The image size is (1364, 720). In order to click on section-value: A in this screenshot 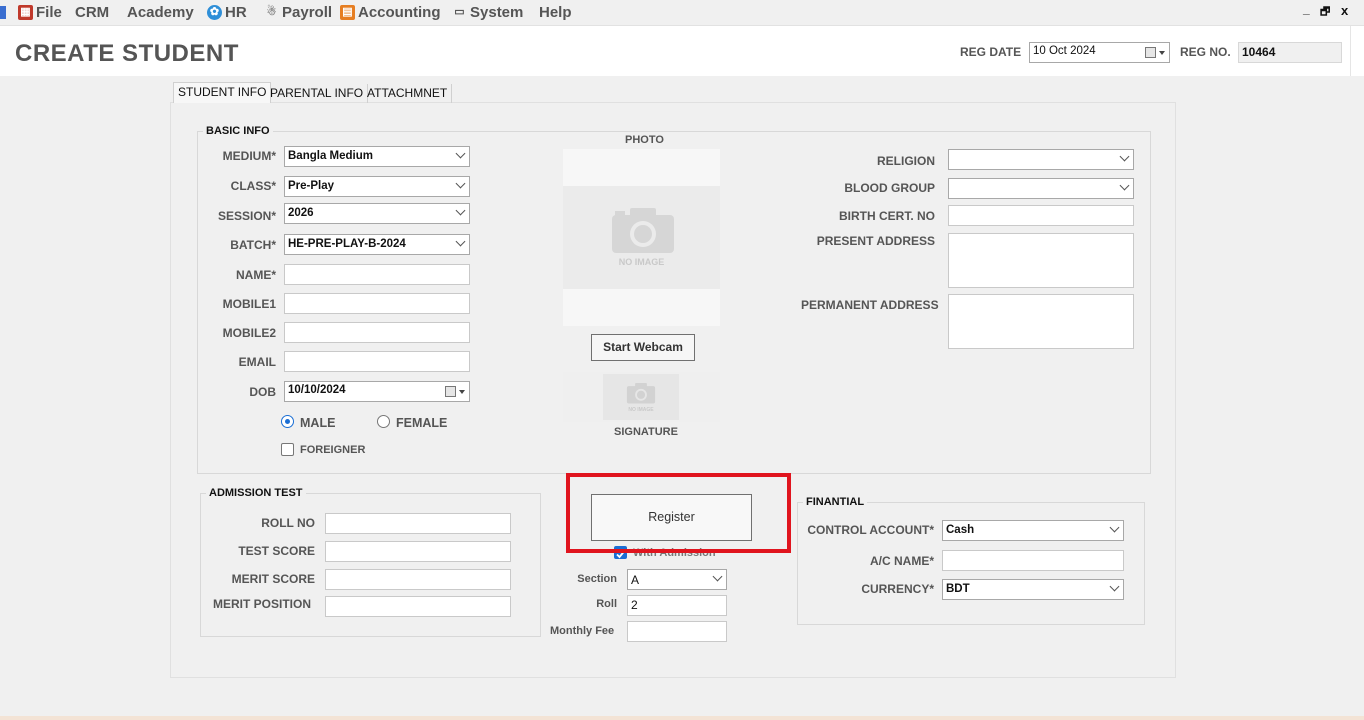, I will do `click(635, 580)`.